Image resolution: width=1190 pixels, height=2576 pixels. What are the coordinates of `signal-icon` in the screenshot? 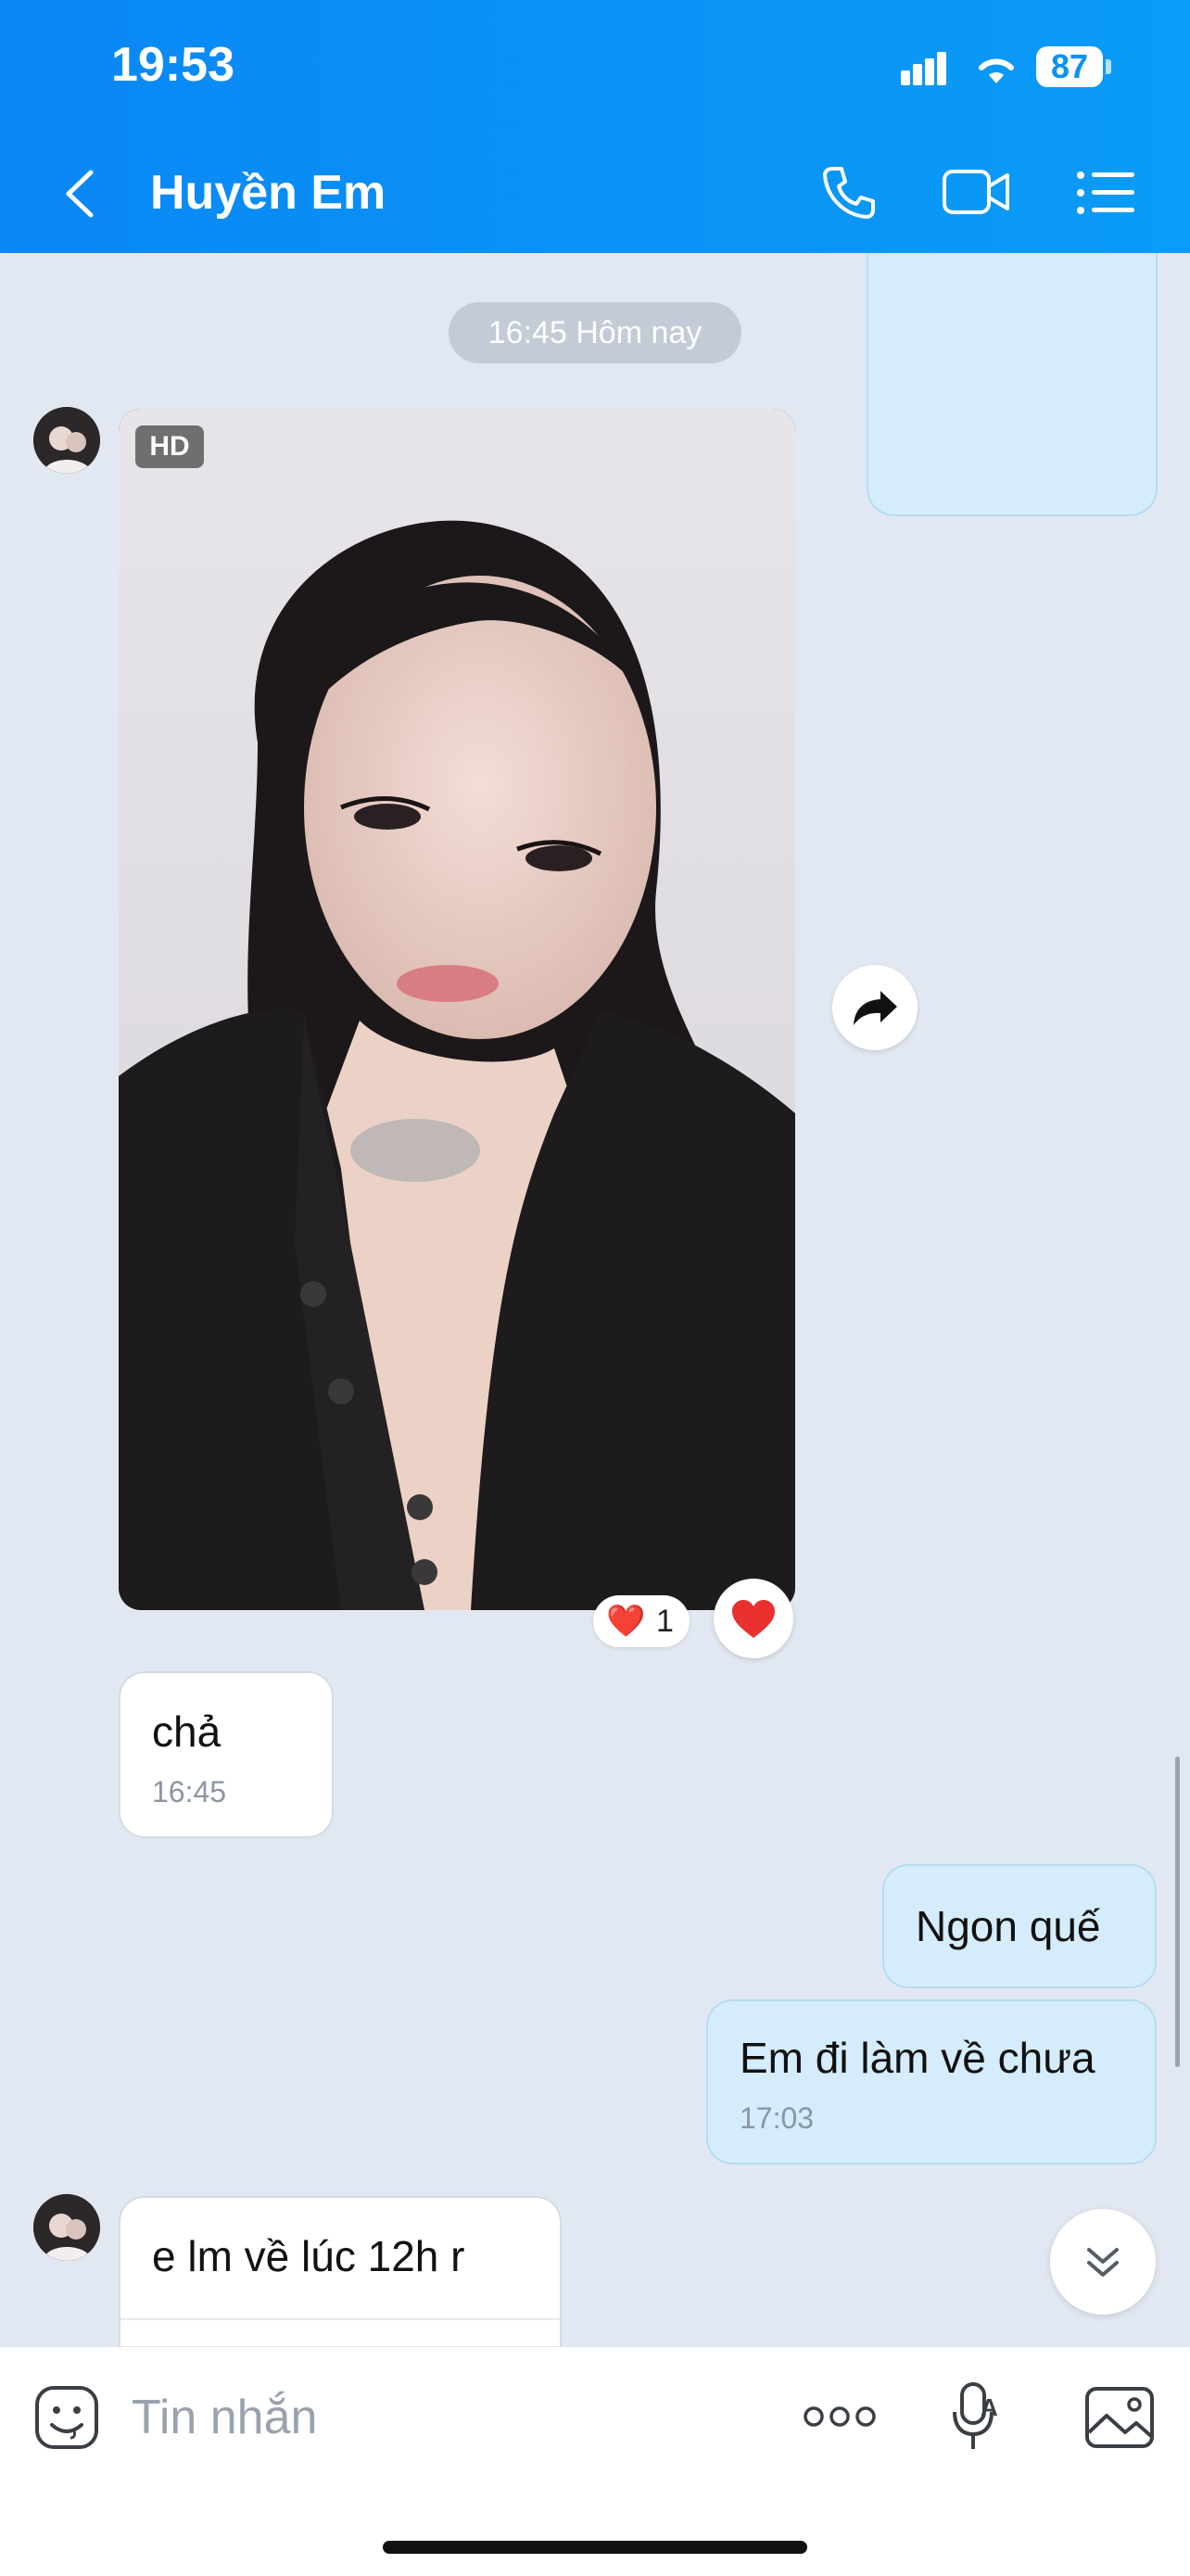 It's located at (923, 68).